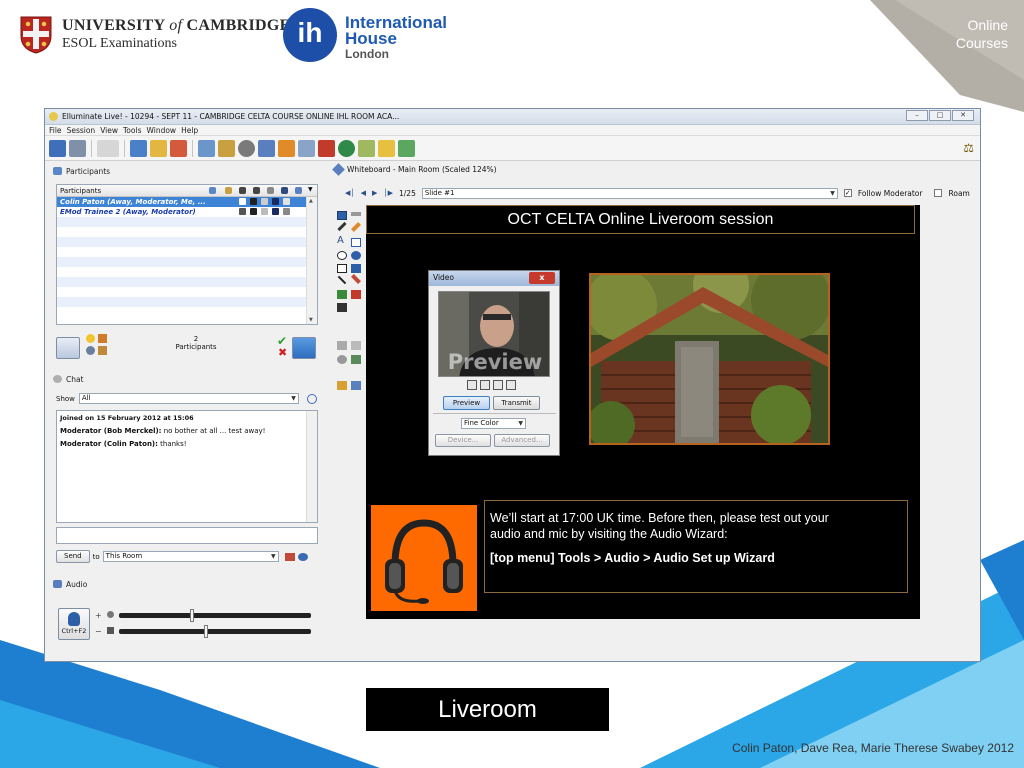  I want to click on participants-column-header: Participants ▼, so click(187, 191).